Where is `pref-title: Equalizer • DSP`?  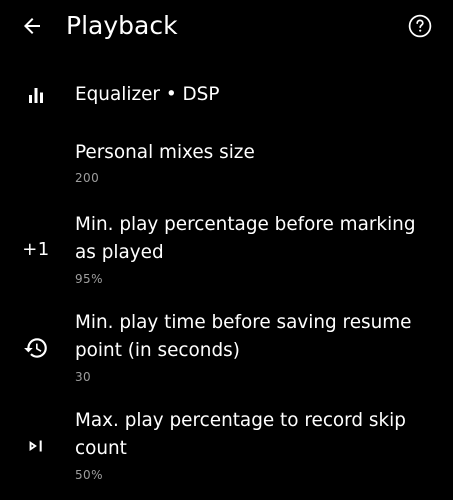
pref-title: Equalizer • DSP is located at coordinates (147, 94).